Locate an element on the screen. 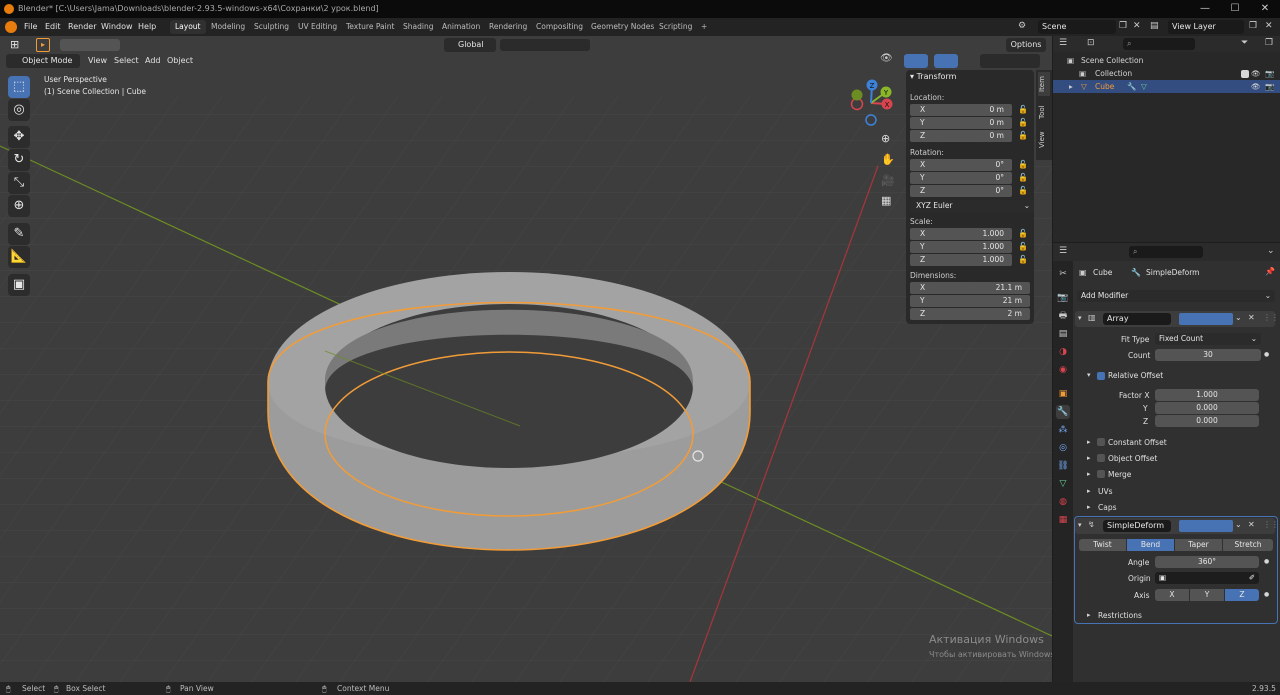  physics-tab-icon: ◎ is located at coordinates (1063, 448).